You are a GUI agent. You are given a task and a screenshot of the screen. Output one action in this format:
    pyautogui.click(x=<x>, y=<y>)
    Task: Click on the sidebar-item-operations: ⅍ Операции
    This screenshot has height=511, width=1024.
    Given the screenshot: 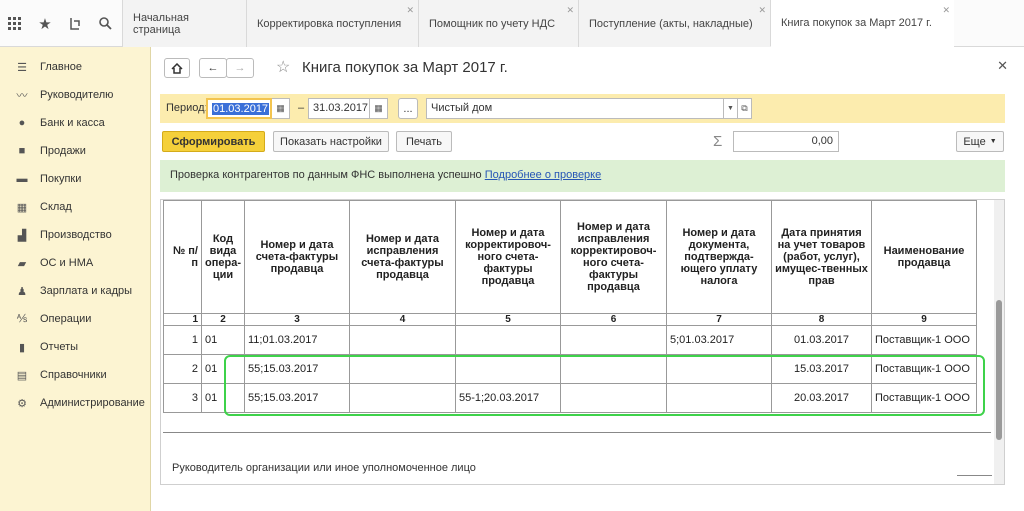 What is the action you would take?
    pyautogui.click(x=75, y=319)
    